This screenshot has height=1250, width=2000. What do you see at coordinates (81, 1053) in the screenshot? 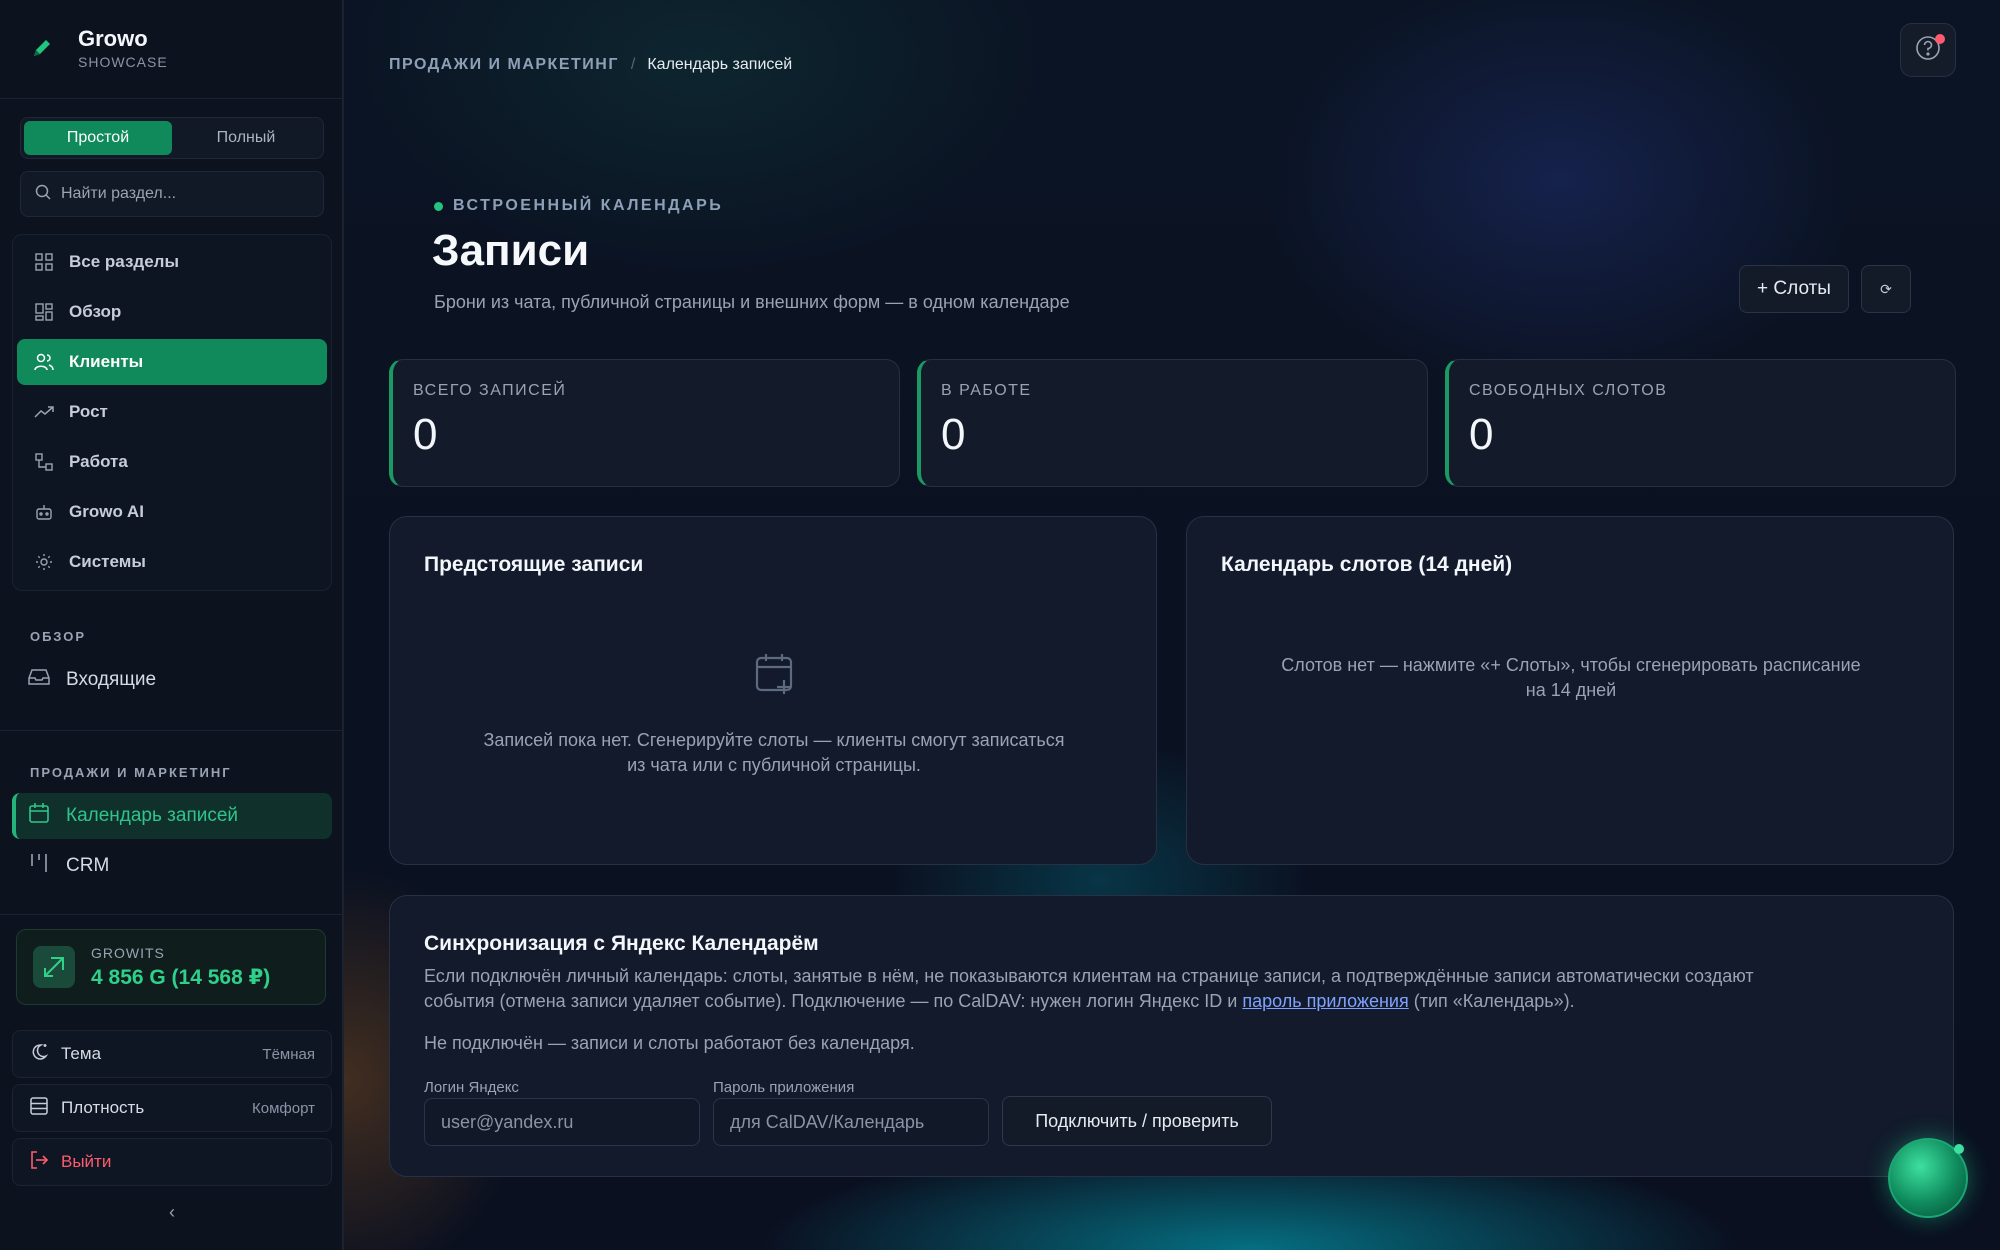
I see `theme-label: Тема` at bounding box center [81, 1053].